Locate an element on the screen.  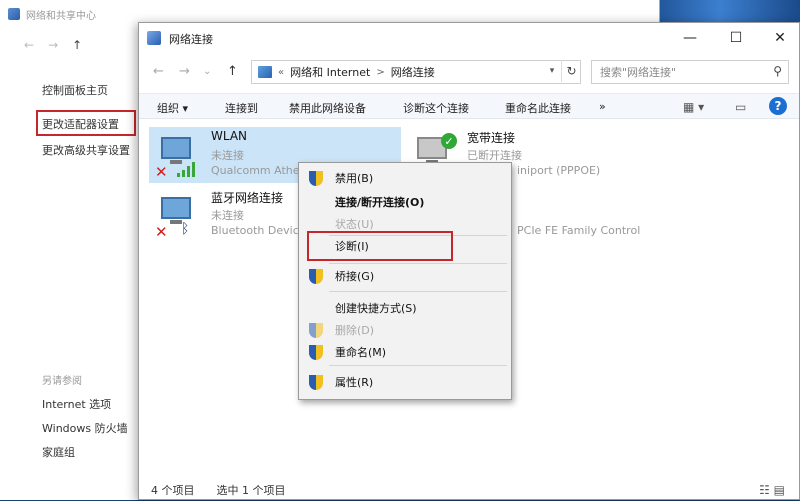
back-window-title: 网络和共享中心 is located at coordinates (61, 16).